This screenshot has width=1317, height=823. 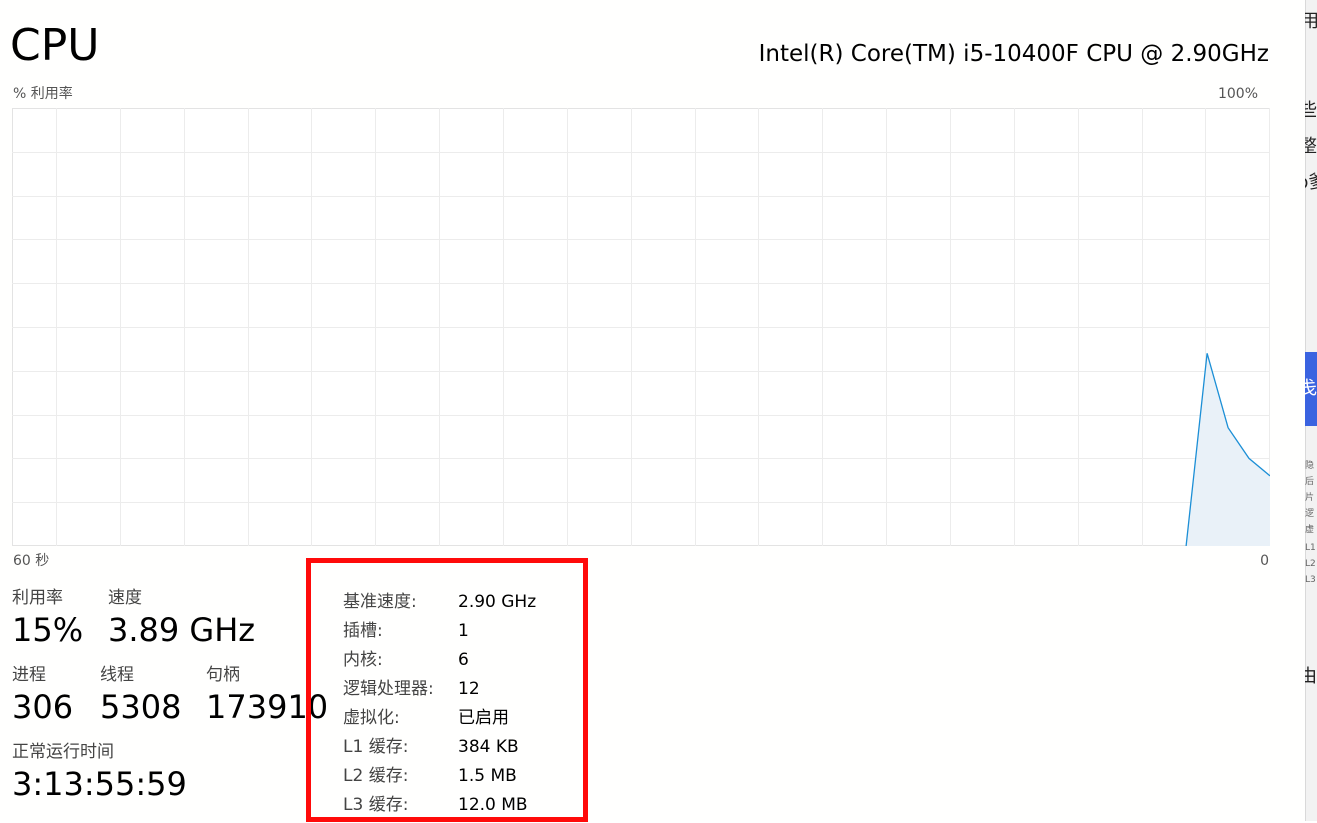 I want to click on threads-value: 5308, so click(x=141, y=707).